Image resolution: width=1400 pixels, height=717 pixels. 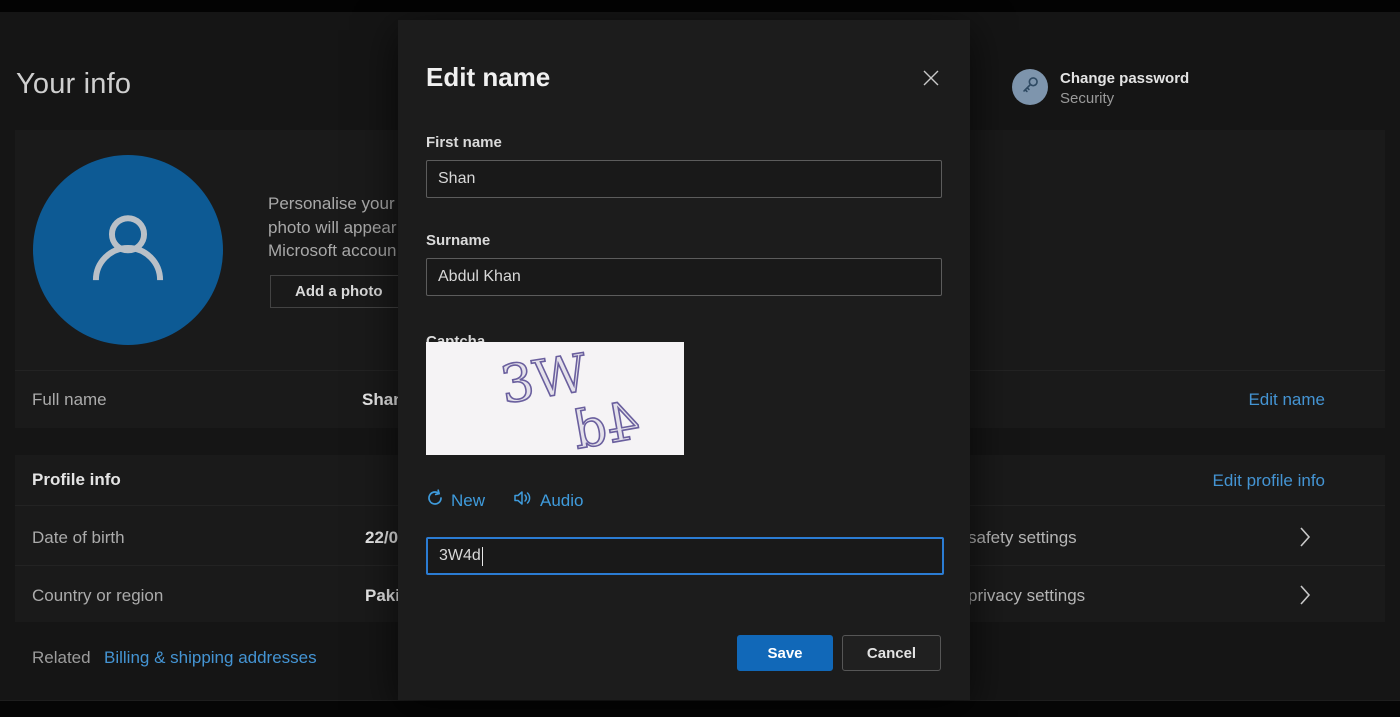 What do you see at coordinates (700, 6) in the screenshot?
I see `top-strip` at bounding box center [700, 6].